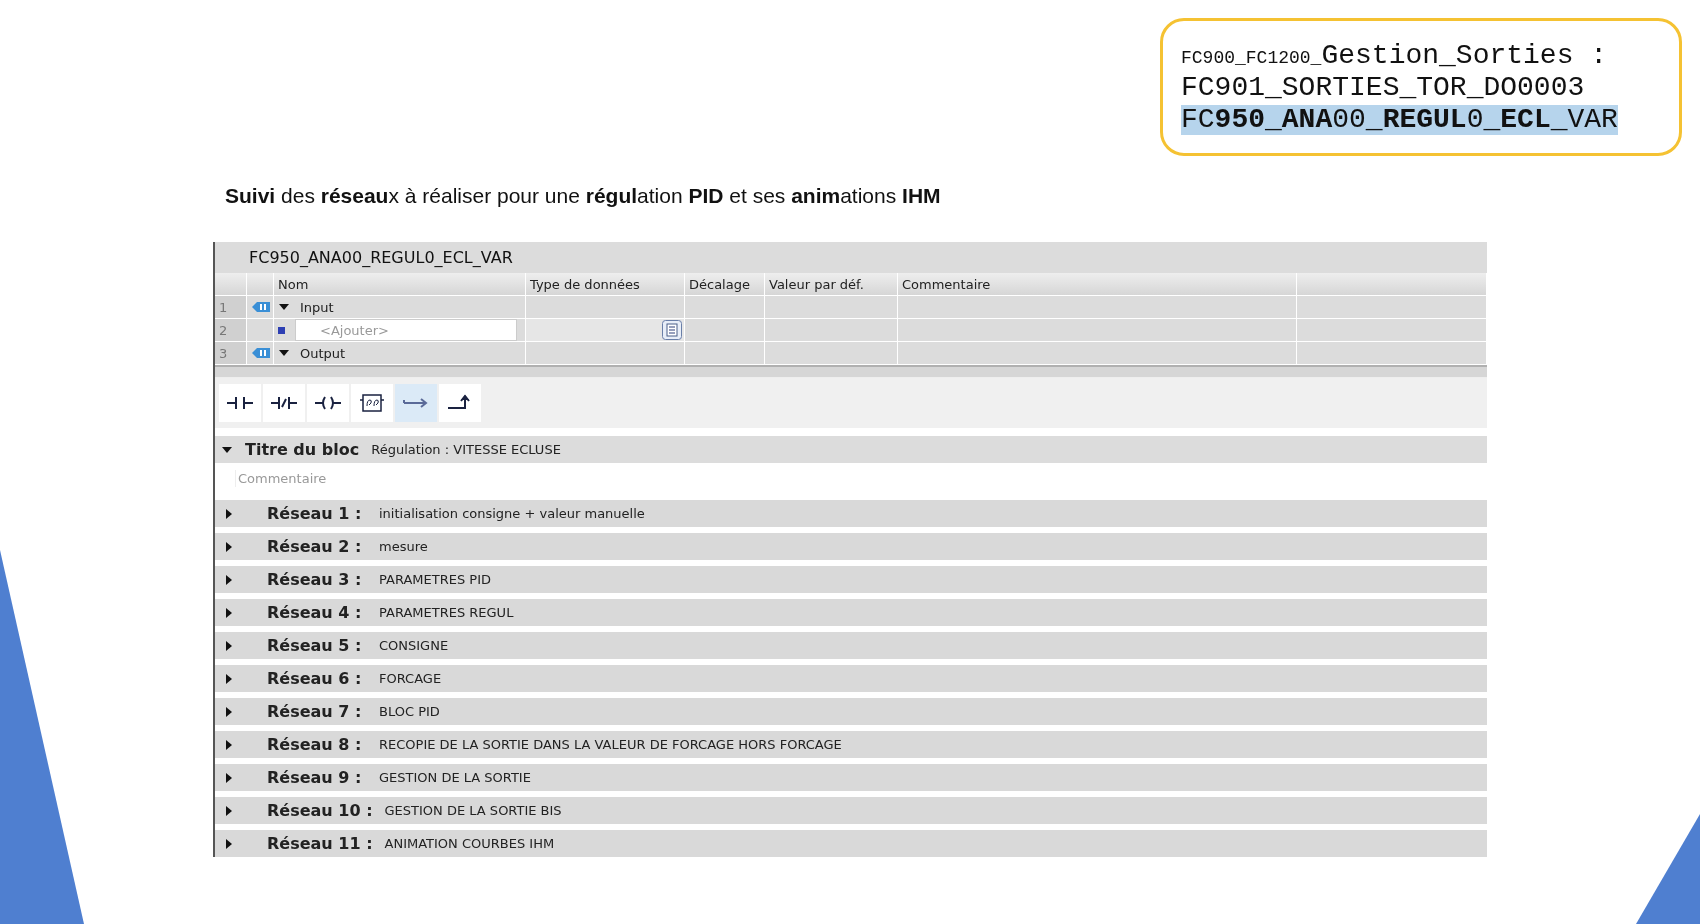 This screenshot has height=924, width=1700. Describe the element at coordinates (231, 330) in the screenshot. I see `row-number: 2` at that location.